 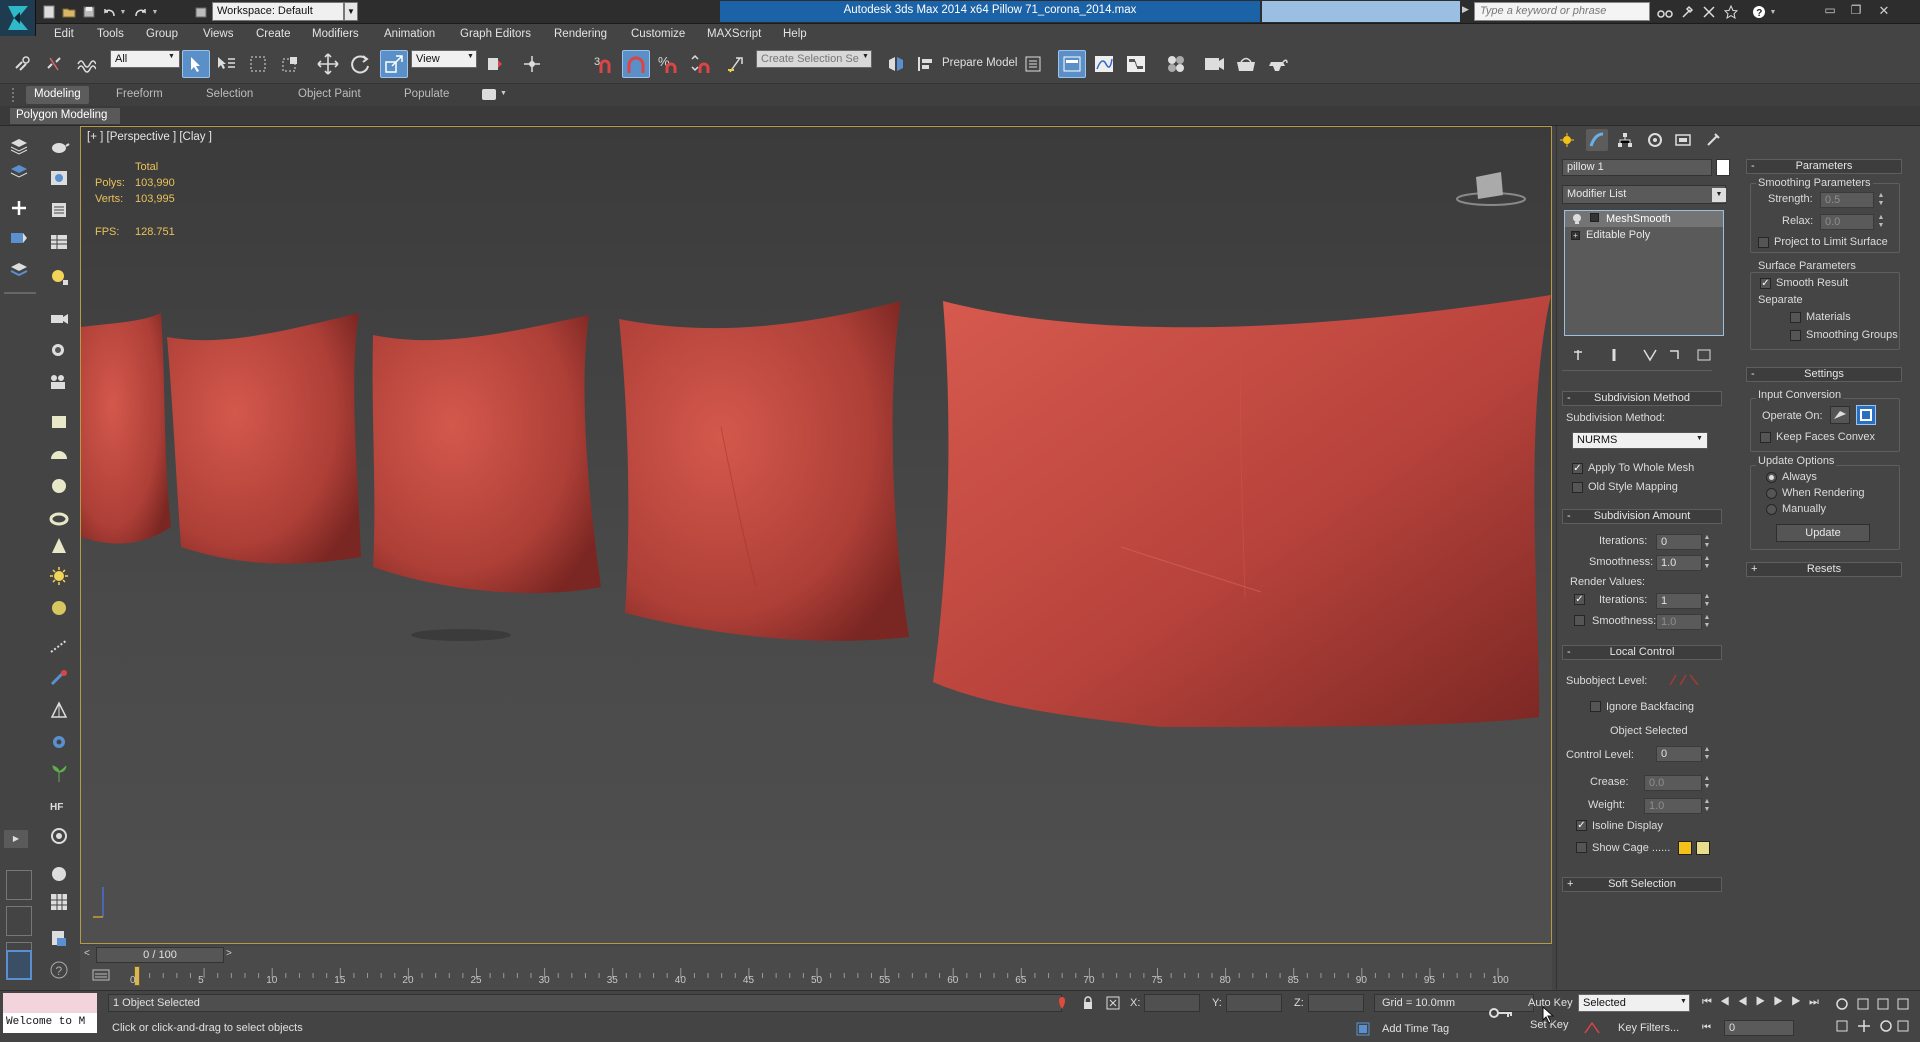 I want to click on render-production-icon, so click(x=1278, y=64).